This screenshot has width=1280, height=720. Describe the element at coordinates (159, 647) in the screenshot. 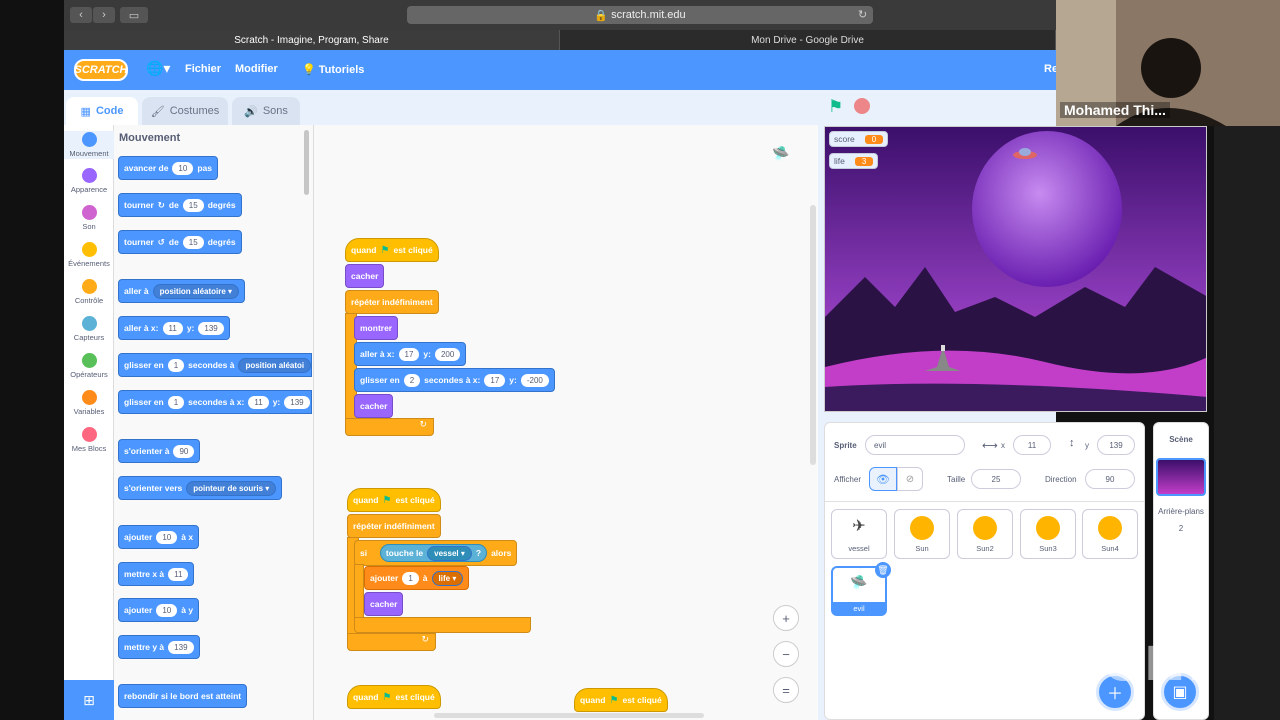

I see `block-set-y: mettre y à 139` at that location.